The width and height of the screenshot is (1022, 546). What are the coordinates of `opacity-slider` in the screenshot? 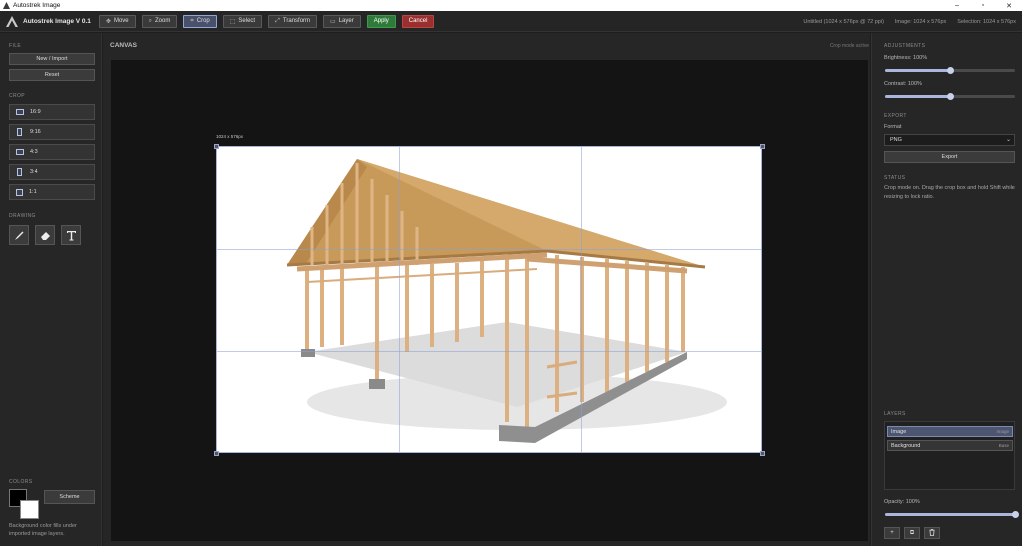 It's located at (952, 514).